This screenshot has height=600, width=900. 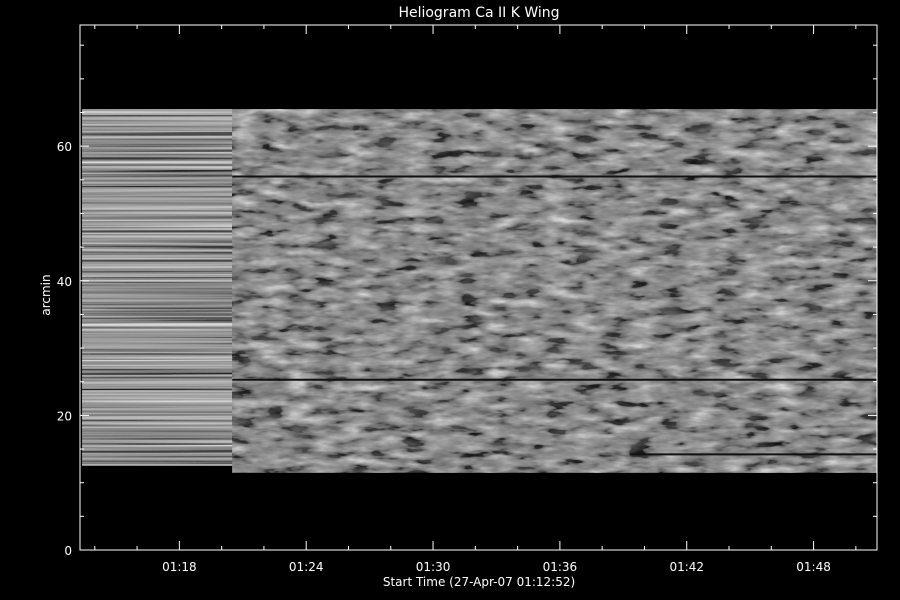 I want to click on y-tick-label: 40, so click(x=64, y=282).